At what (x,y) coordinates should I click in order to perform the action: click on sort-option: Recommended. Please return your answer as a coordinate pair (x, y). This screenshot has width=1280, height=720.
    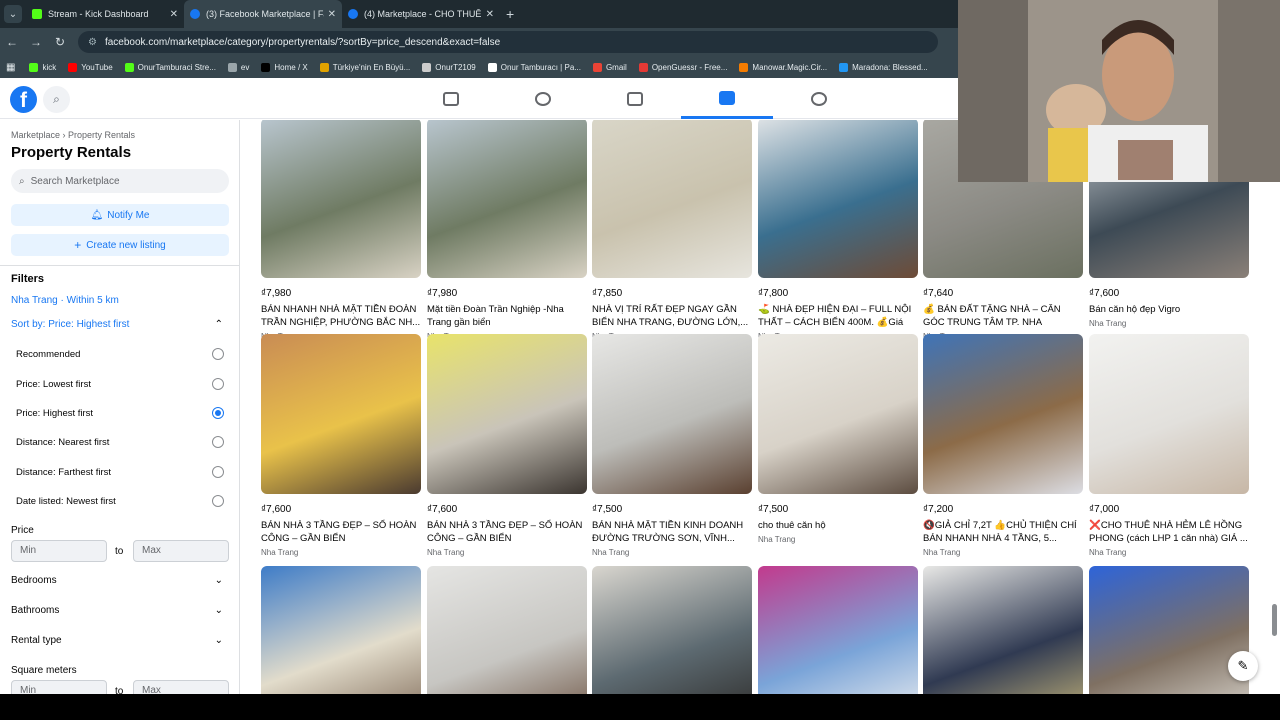
    Looking at the image, I should click on (120, 354).